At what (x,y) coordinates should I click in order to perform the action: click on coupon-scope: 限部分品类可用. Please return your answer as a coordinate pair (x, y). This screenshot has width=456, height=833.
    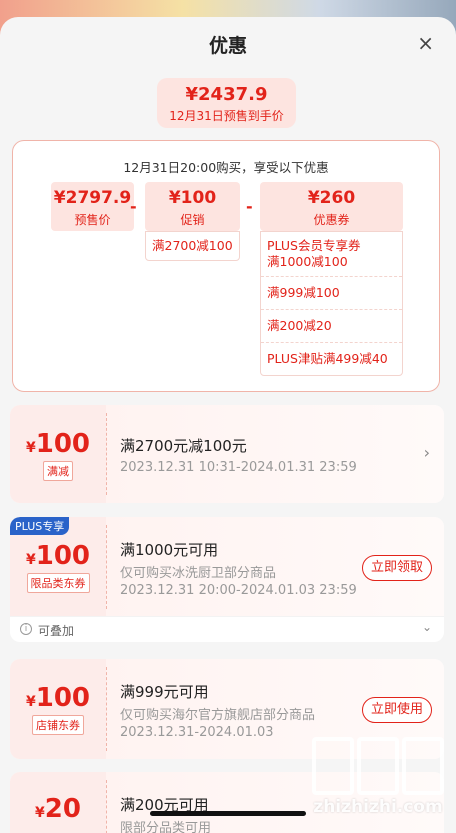
    Looking at the image, I should click on (166, 827).